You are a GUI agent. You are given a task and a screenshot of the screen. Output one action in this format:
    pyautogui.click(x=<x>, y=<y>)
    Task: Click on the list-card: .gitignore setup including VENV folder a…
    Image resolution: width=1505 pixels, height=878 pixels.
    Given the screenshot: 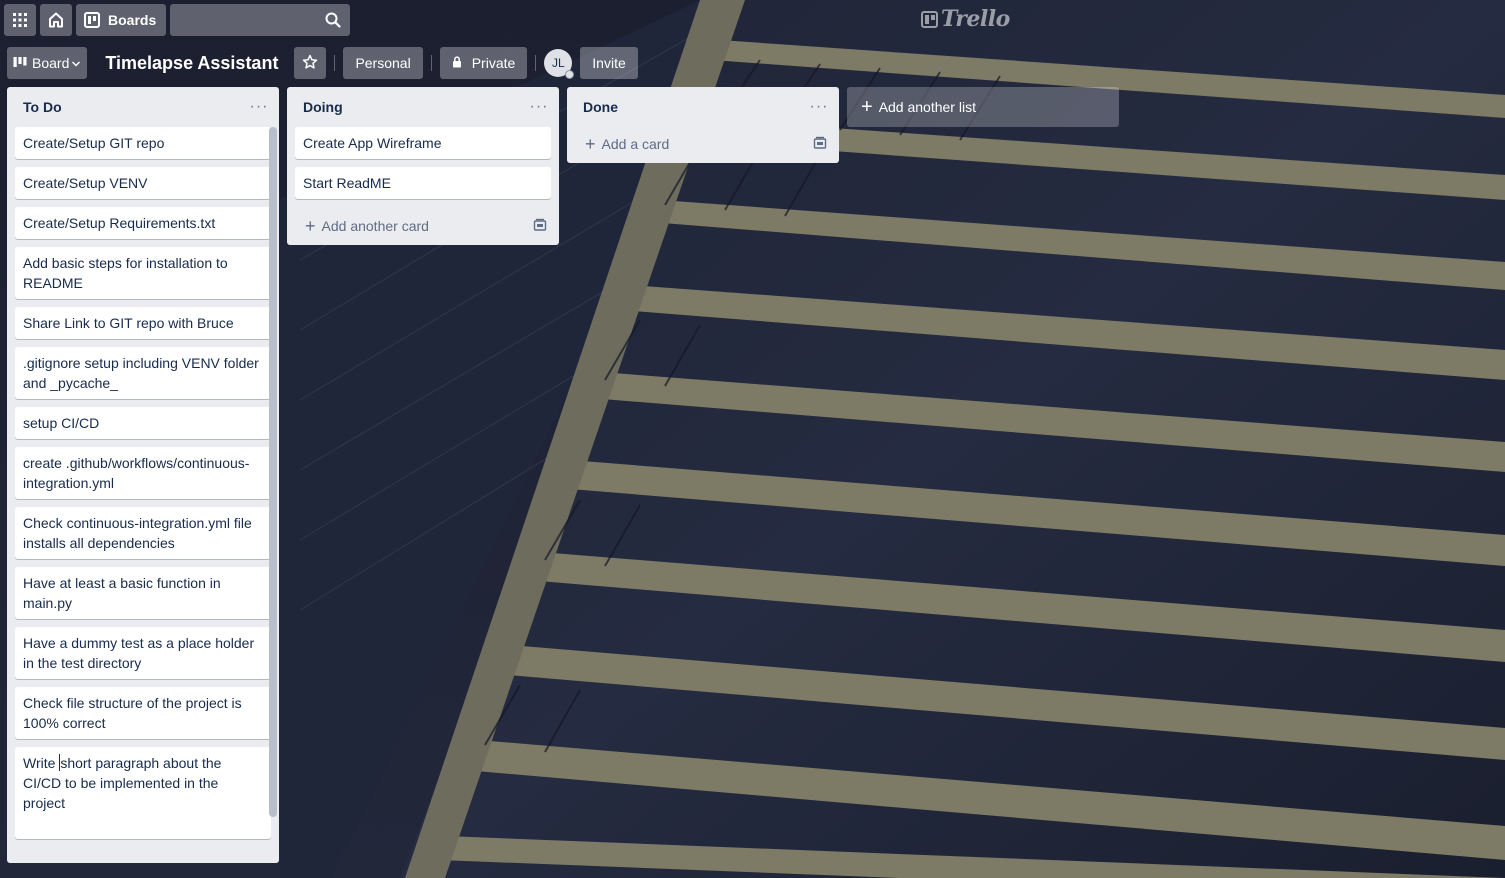 What is the action you would take?
    pyautogui.click(x=143, y=373)
    